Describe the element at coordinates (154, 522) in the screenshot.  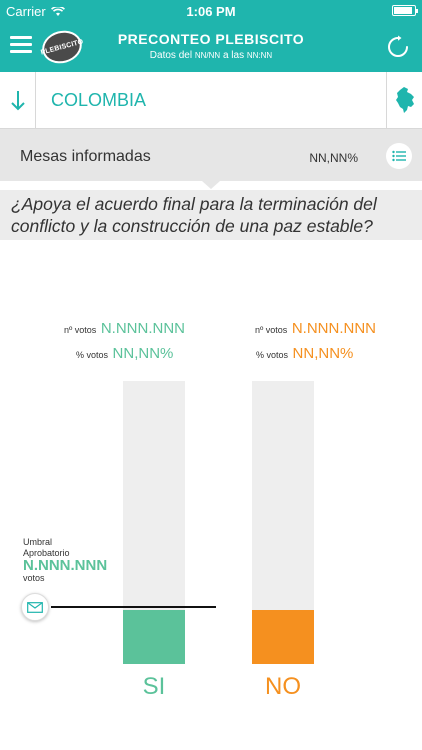
I see `si-bar` at that location.